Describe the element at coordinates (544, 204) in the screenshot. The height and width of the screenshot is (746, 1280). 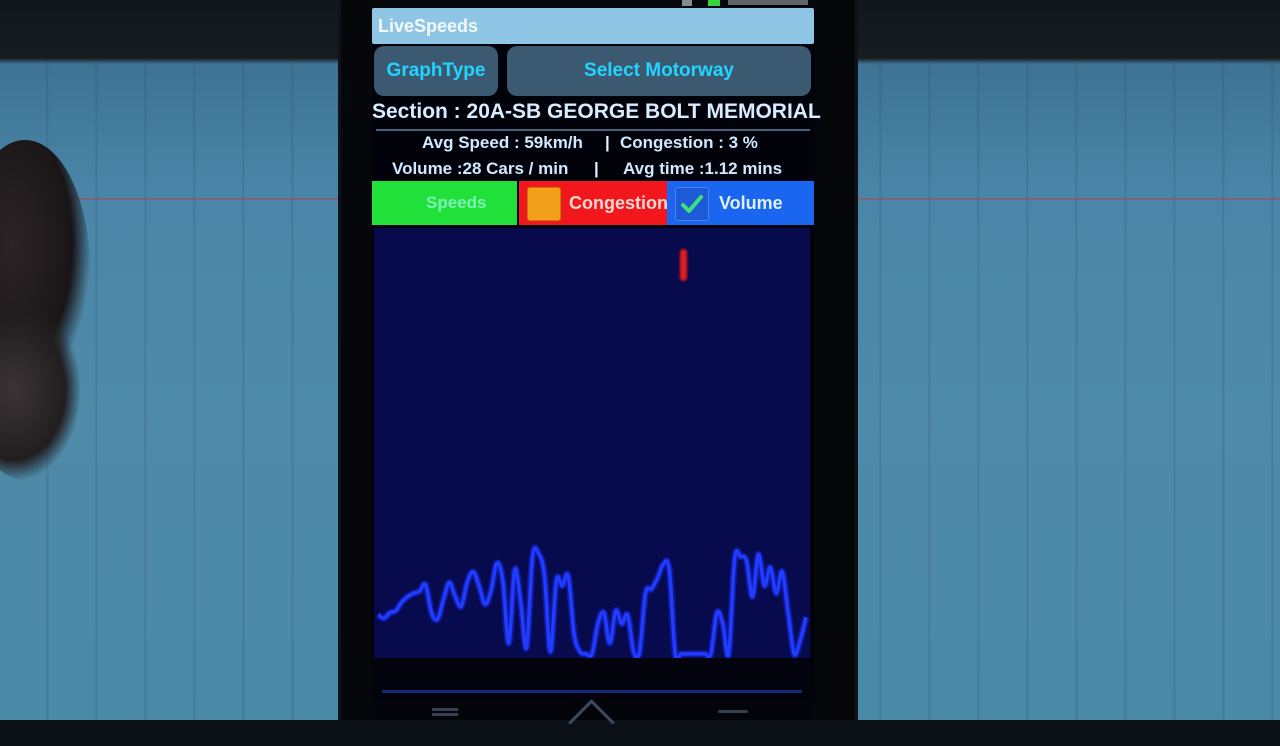
I see `congestion-checkbox` at that location.